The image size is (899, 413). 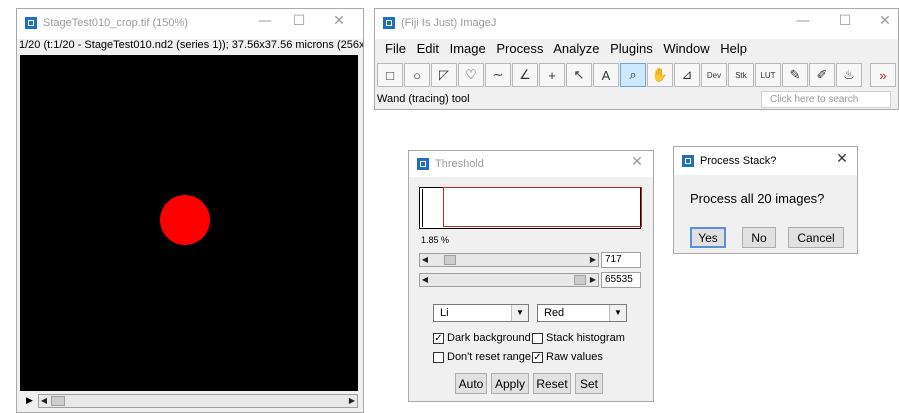 What do you see at coordinates (509, 260) in the screenshot?
I see `min-threshold-slider: ◀ ▶` at bounding box center [509, 260].